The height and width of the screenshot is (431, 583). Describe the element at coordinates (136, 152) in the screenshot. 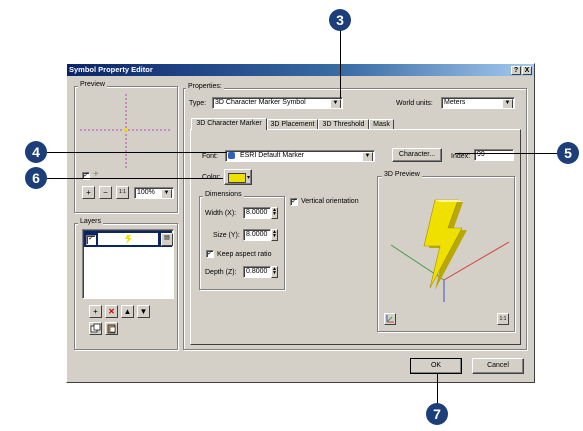

I see `callout-4-line` at that location.